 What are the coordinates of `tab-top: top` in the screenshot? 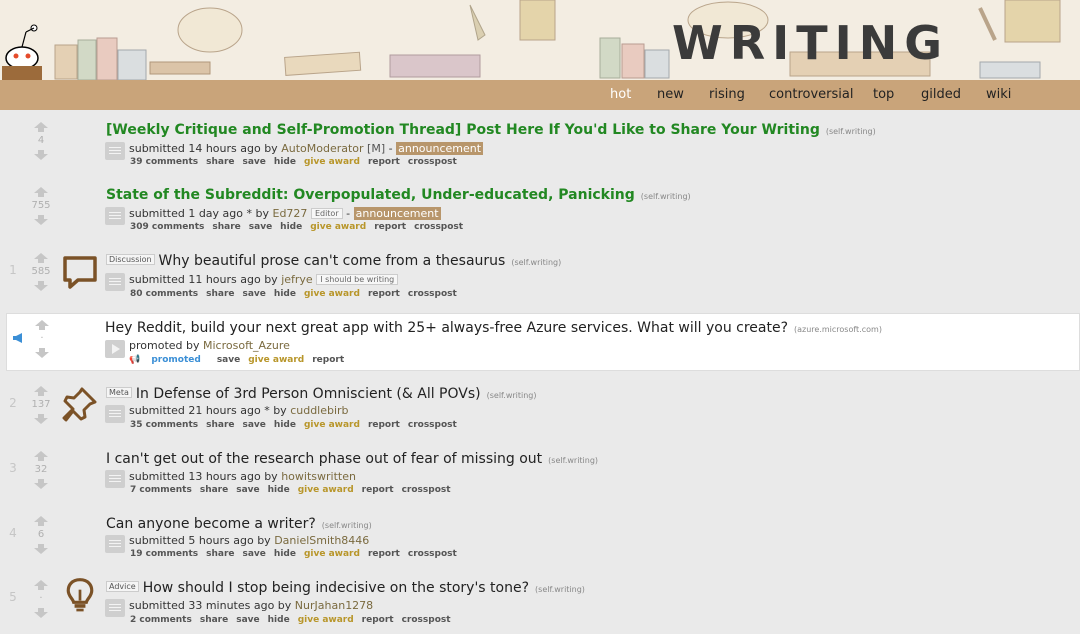 It's located at (883, 94).